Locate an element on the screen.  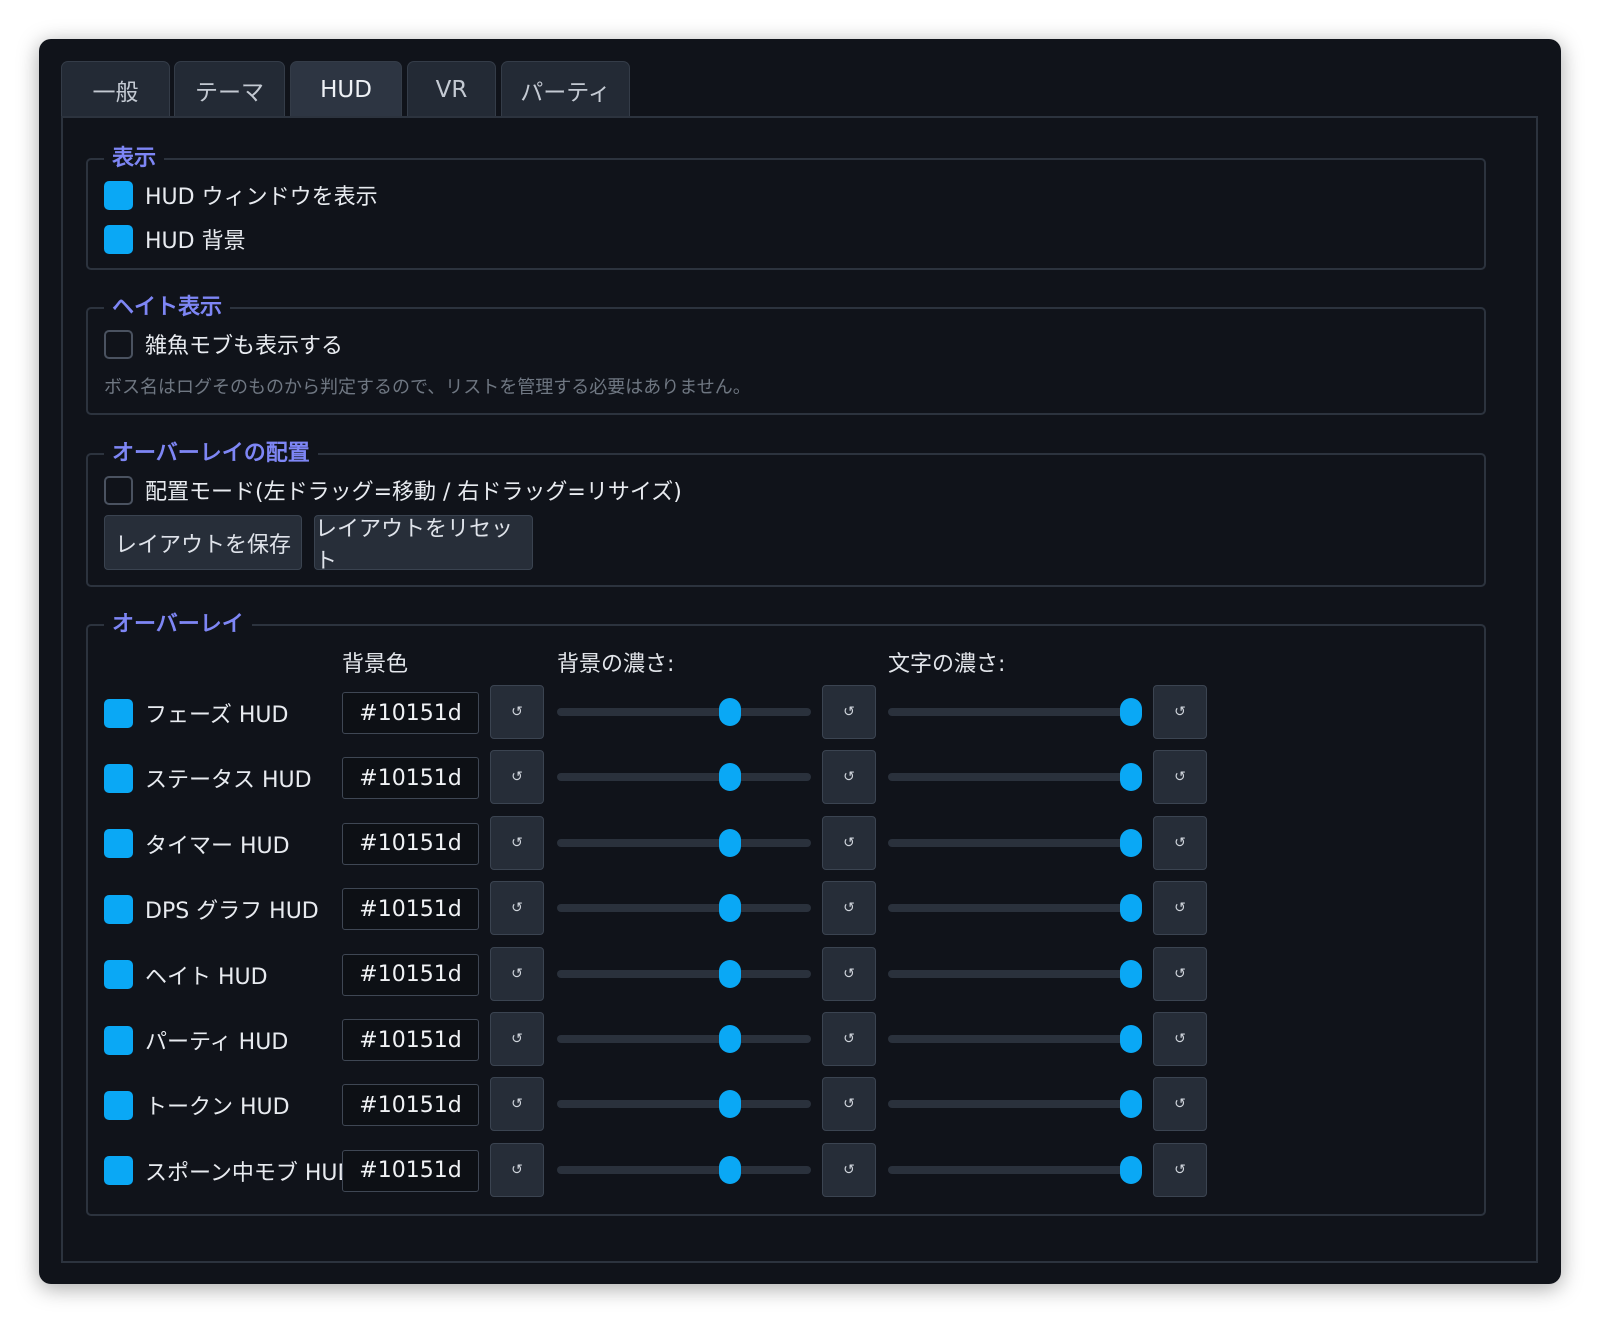
overlay-enable-option: ステータス HUD is located at coordinates (208, 778).